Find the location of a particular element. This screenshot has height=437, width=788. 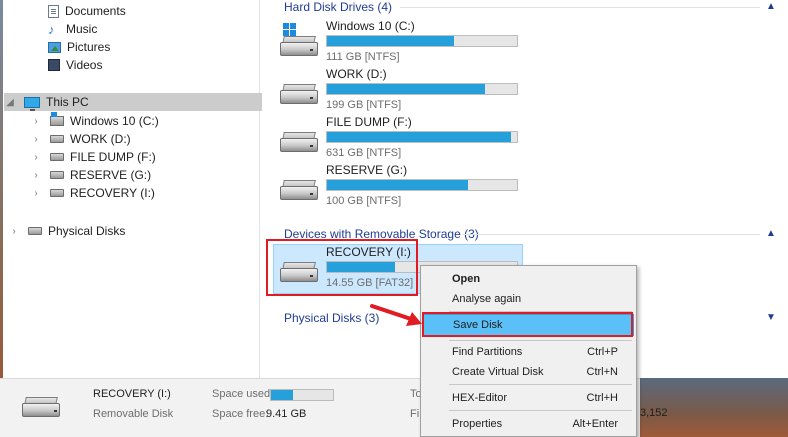

windows-logo-icon is located at coordinates (290, 29).